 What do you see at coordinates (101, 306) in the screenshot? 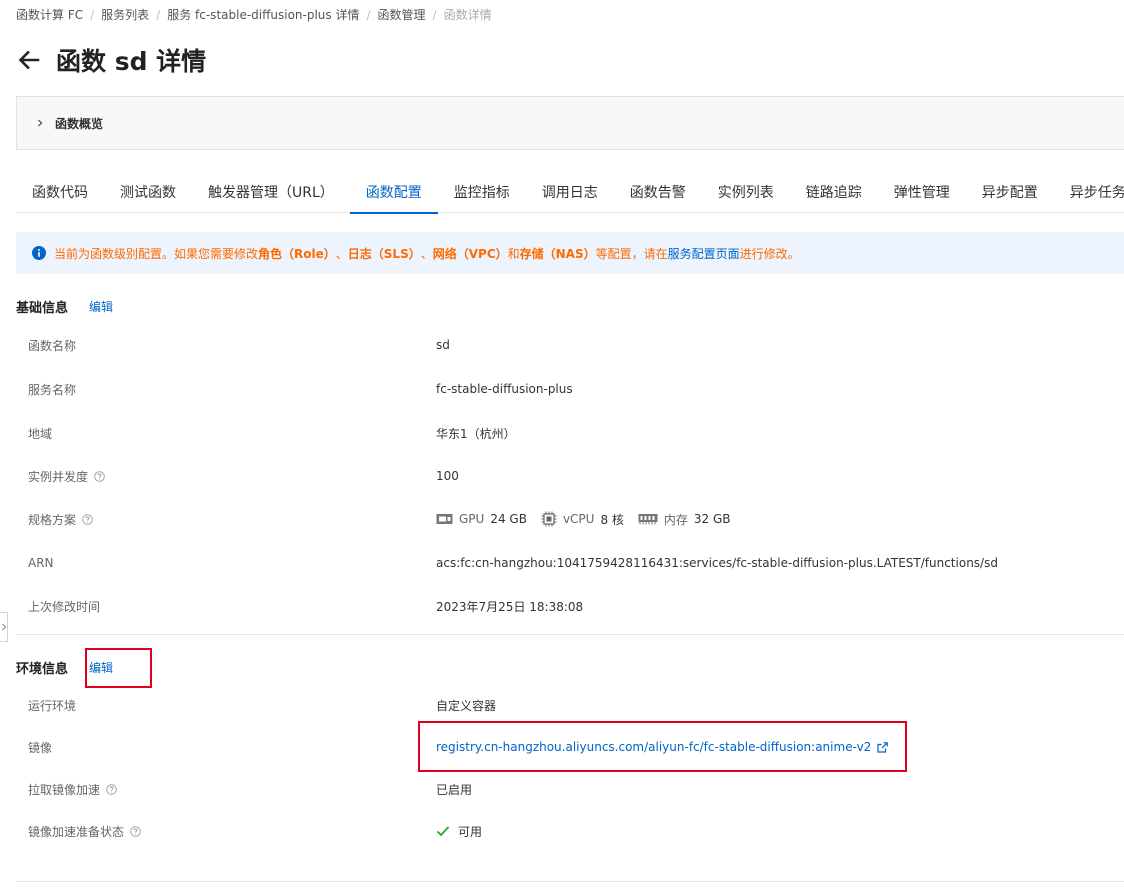
I see `basic-info-edit-link: 编辑` at bounding box center [101, 306].